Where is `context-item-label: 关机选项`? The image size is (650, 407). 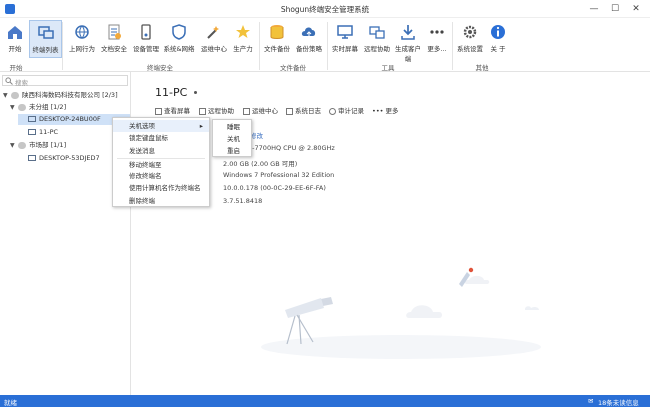 context-item-label: 关机选项 is located at coordinates (142, 126).